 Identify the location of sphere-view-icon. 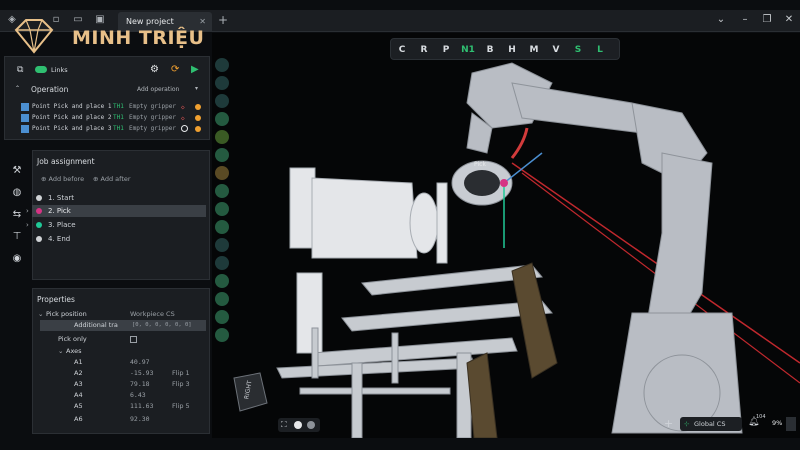
(298, 425).